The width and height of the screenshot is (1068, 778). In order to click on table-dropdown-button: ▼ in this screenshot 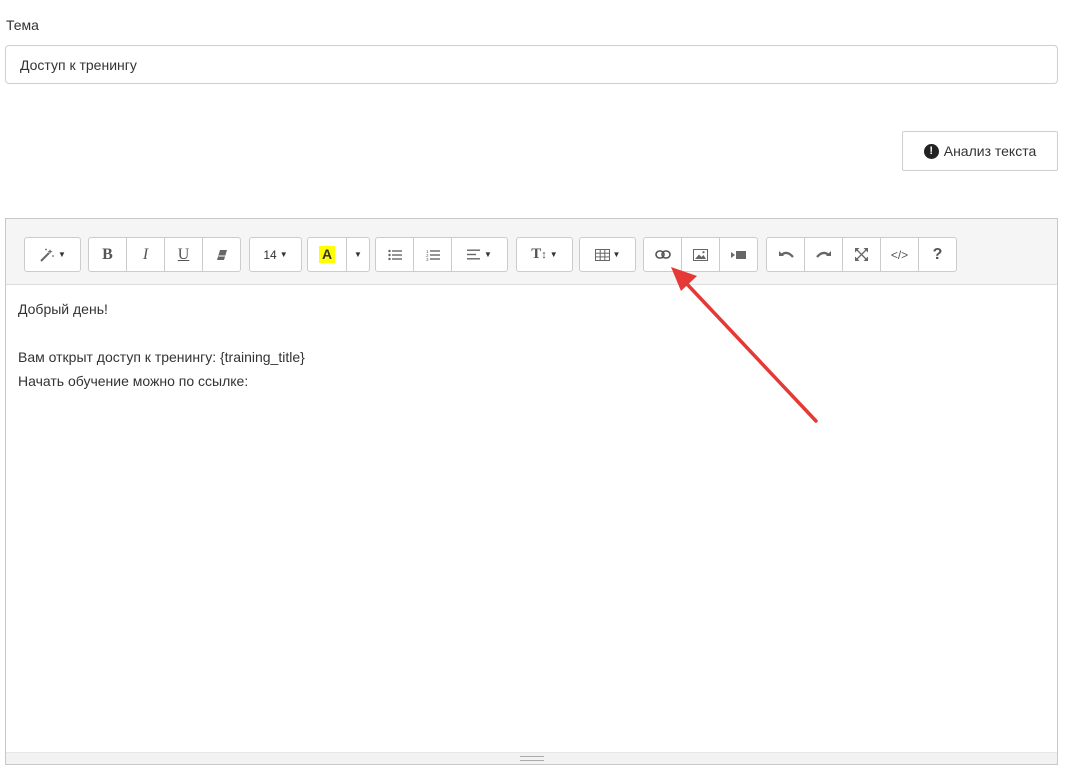, I will do `click(607, 254)`.